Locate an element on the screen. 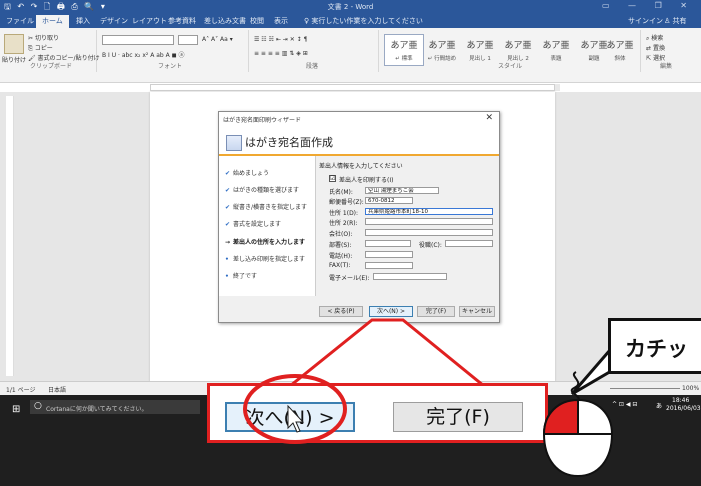 This screenshot has height=486, width=701. hand-cursor-icon is located at coordinates (296, 418).